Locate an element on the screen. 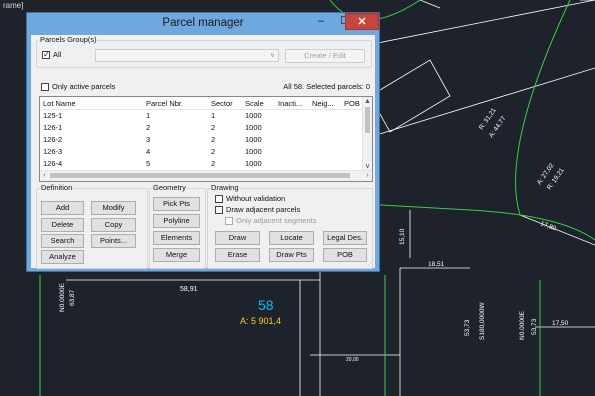 The image size is (595, 396). without-validation-checkbox is located at coordinates (219, 199).